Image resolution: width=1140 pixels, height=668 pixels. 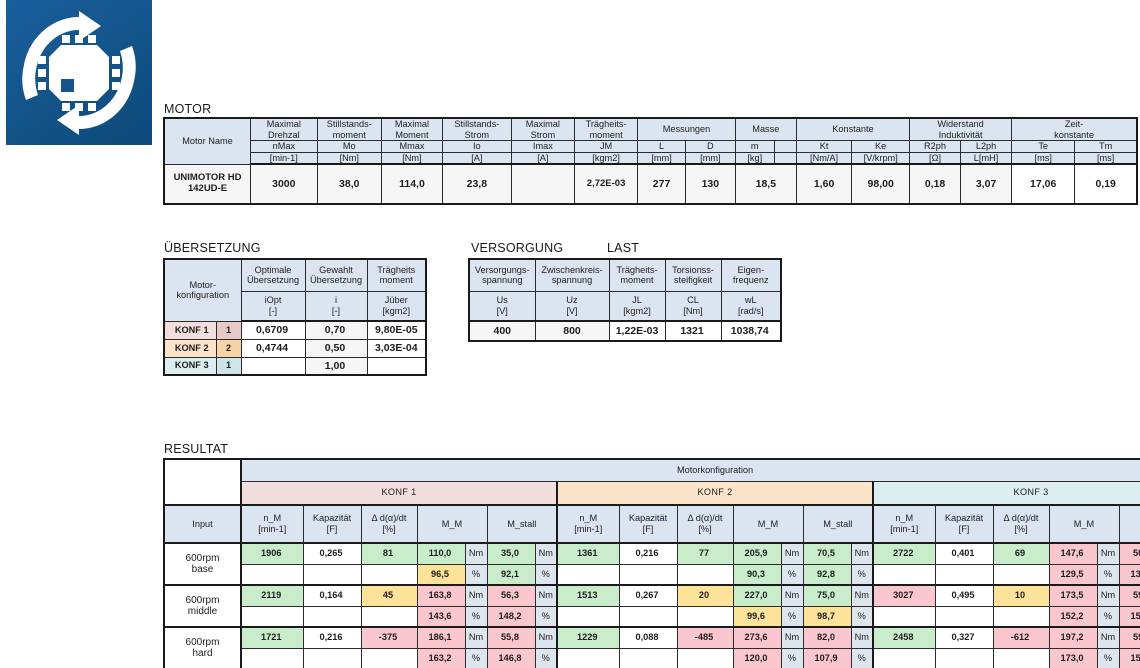 What do you see at coordinates (202, 611) in the screenshot?
I see `res-input-line2: middle` at bounding box center [202, 611].